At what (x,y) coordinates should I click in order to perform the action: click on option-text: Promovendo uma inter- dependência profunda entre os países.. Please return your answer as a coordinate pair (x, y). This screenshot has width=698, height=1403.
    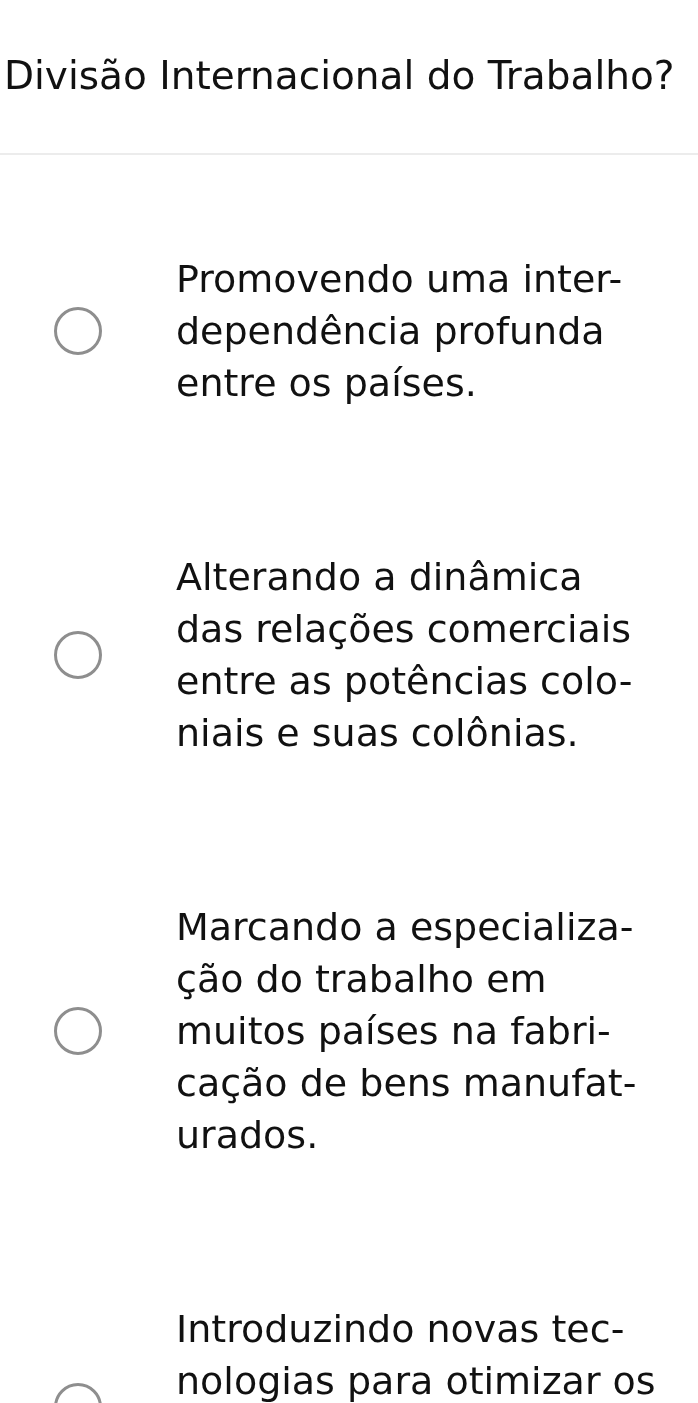
    Looking at the image, I should click on (399, 331).